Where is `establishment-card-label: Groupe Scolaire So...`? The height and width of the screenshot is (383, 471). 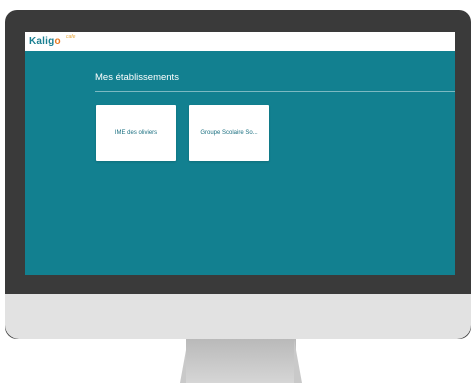
establishment-card-label: Groupe Scolaire So... is located at coordinates (229, 133).